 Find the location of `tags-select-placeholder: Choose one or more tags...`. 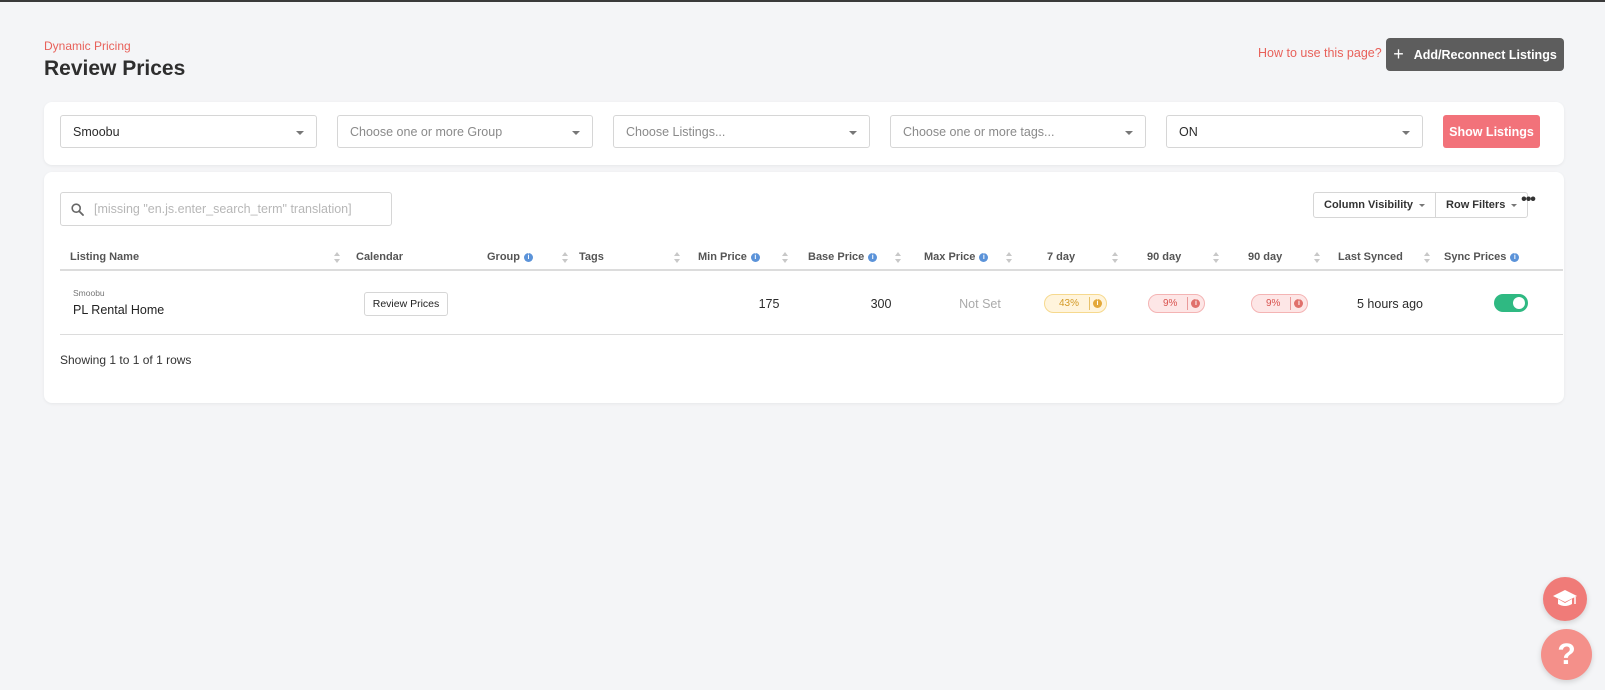

tags-select-placeholder: Choose one or more tags... is located at coordinates (979, 131).